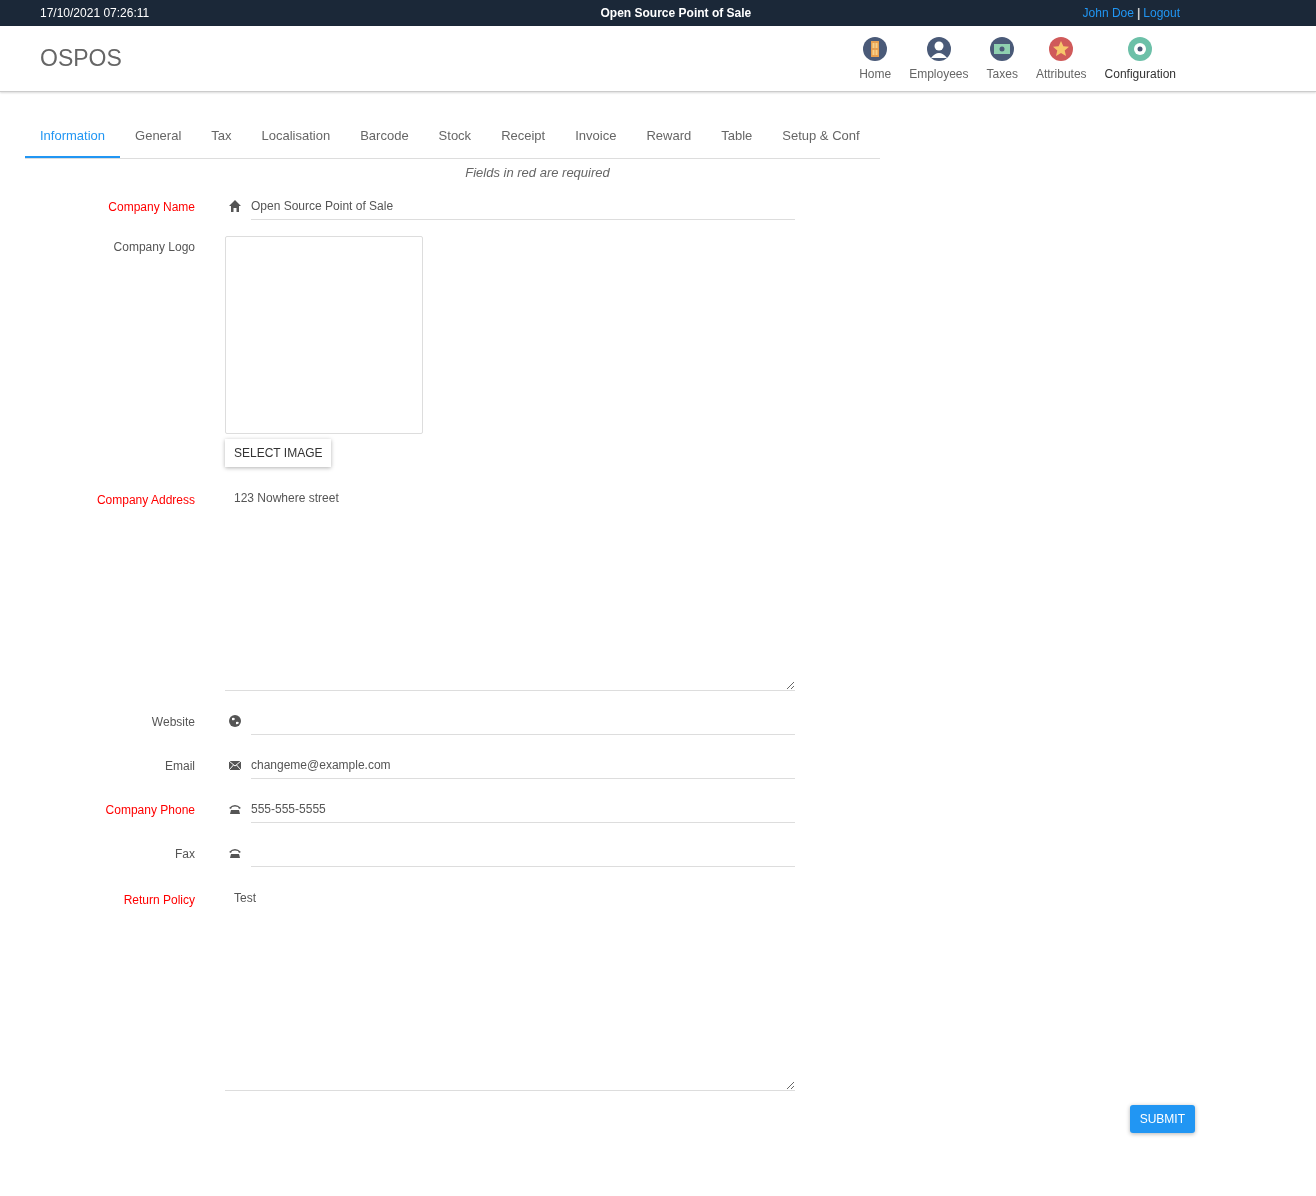  What do you see at coordinates (221, 136) in the screenshot?
I see `settings-tab: Tax` at bounding box center [221, 136].